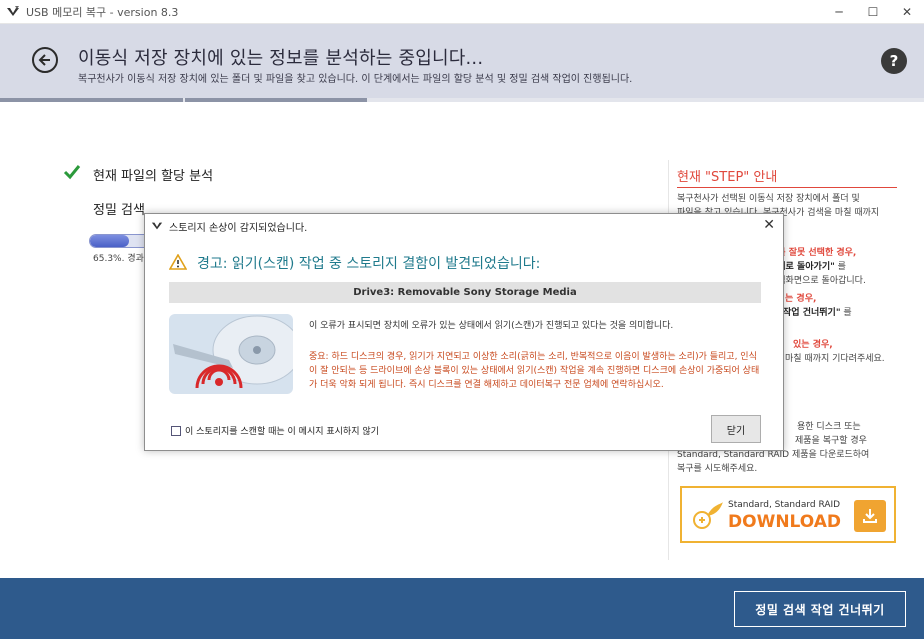 Image resolution: width=924 pixels, height=639 pixels. Describe the element at coordinates (787, 187) in the screenshot. I see `step-guide-divider` at that location.